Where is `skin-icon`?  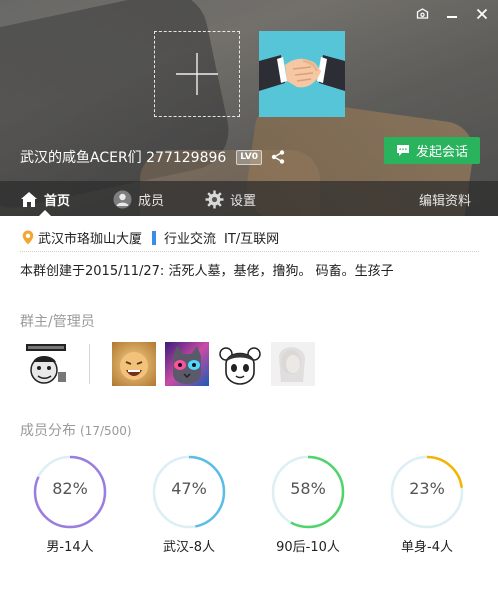
skin-icon is located at coordinates (422, 13).